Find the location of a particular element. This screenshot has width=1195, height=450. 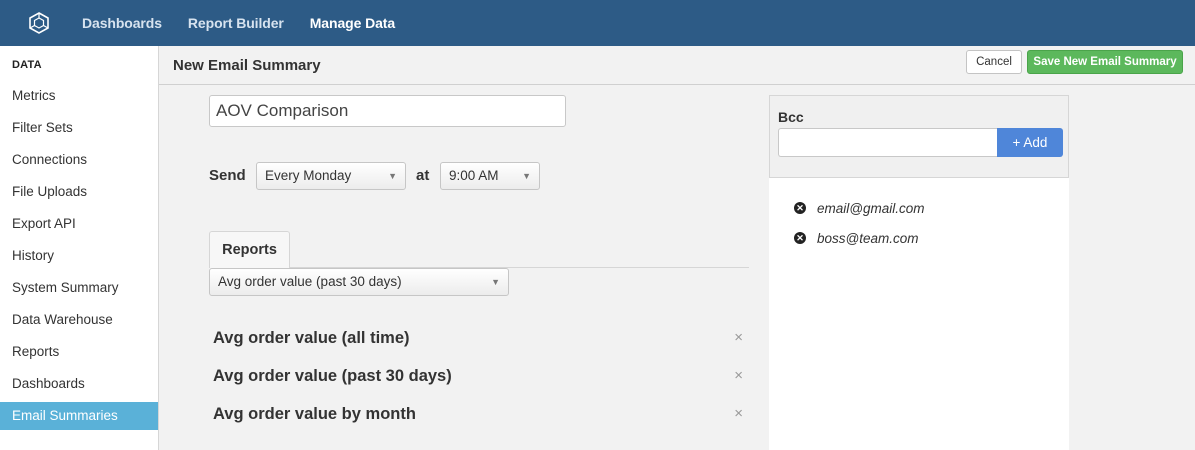

list-item: ✕ email@gmail.com is located at coordinates (859, 208).